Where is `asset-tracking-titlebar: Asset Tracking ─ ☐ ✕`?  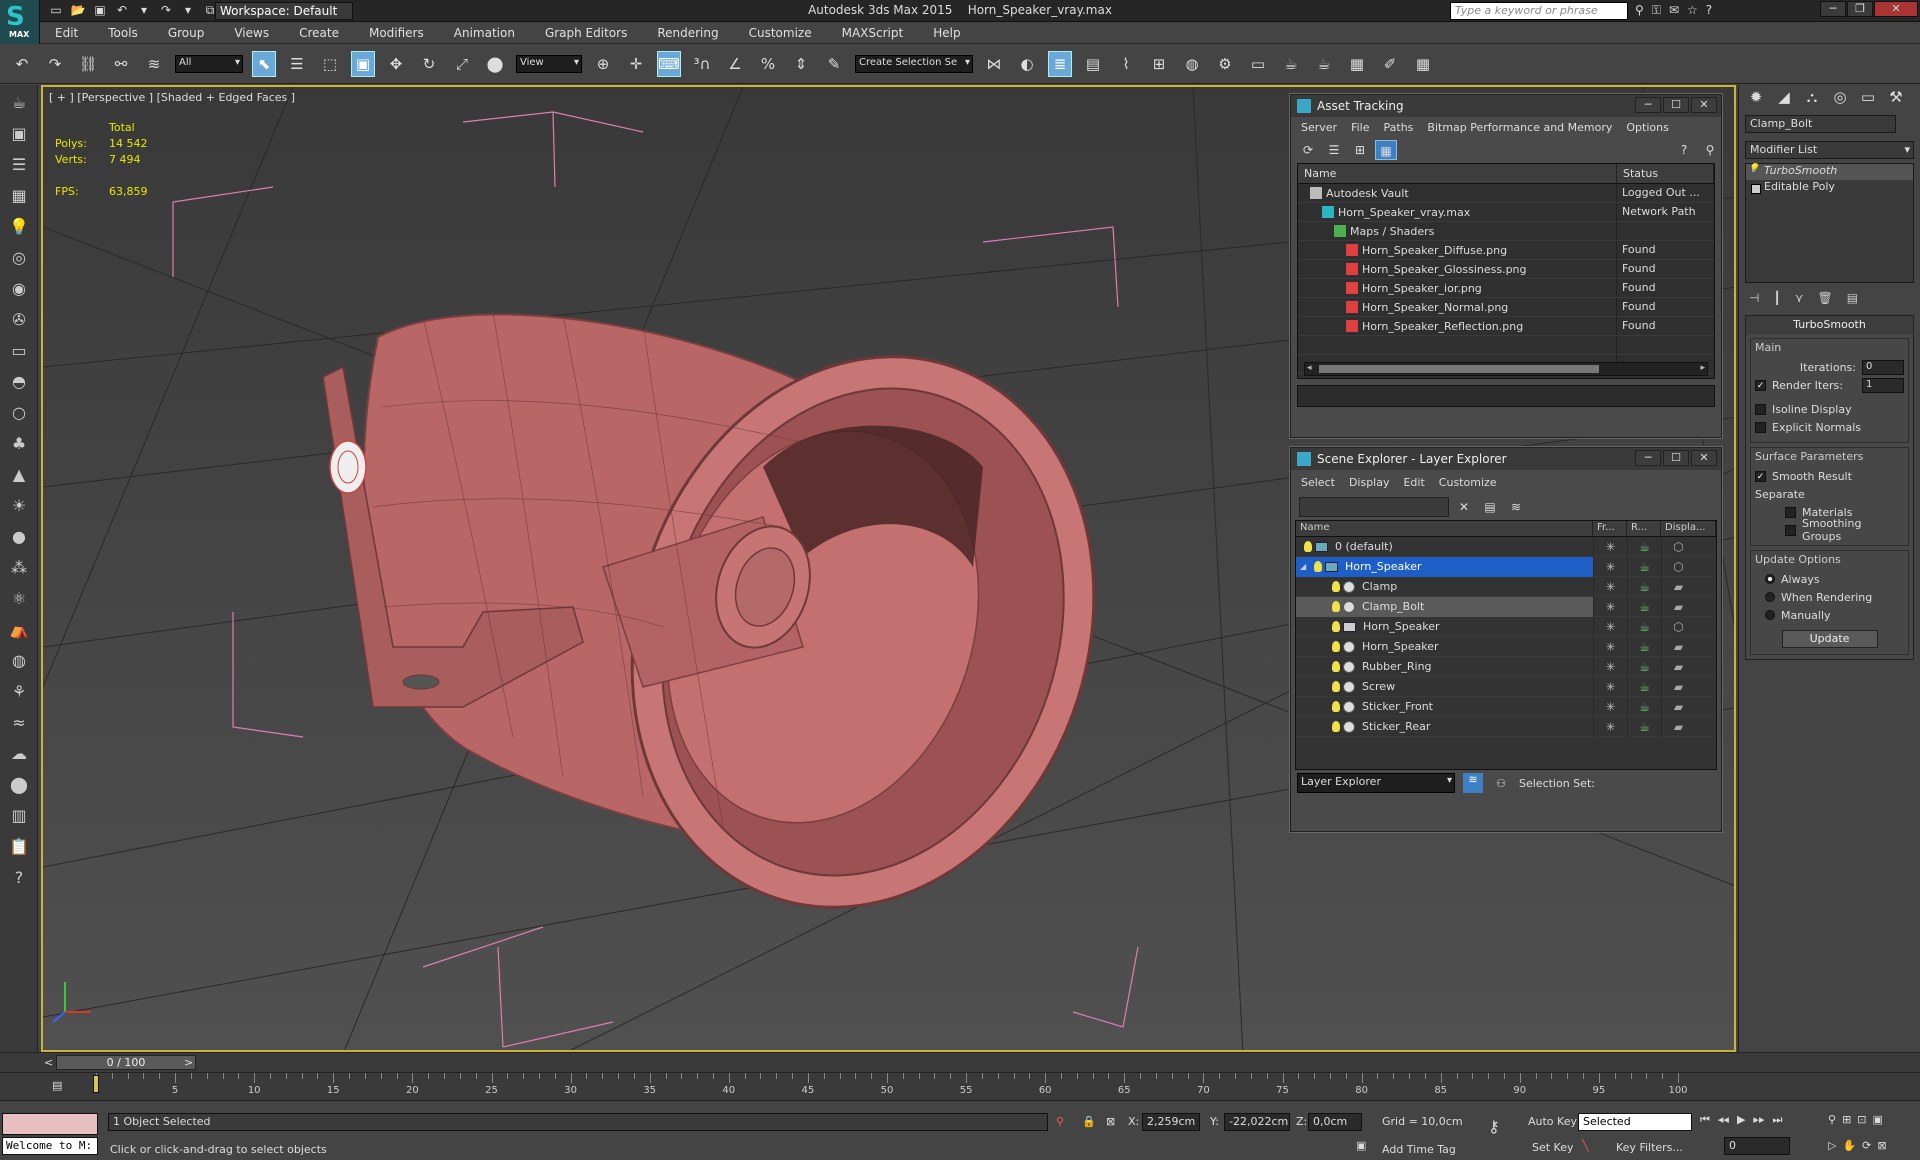
asset-tracking-titlebar: Asset Tracking ─ ☐ ✕ is located at coordinates (1506, 106).